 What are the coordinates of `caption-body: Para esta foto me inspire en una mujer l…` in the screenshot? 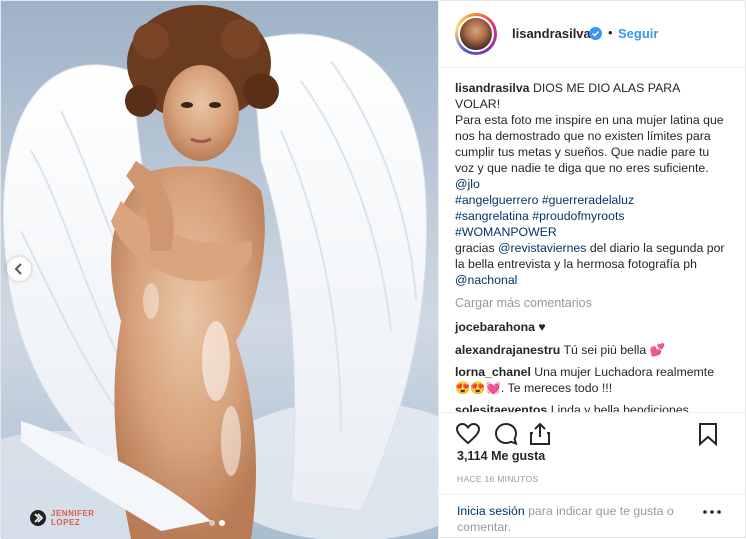 It's located at (589, 144).